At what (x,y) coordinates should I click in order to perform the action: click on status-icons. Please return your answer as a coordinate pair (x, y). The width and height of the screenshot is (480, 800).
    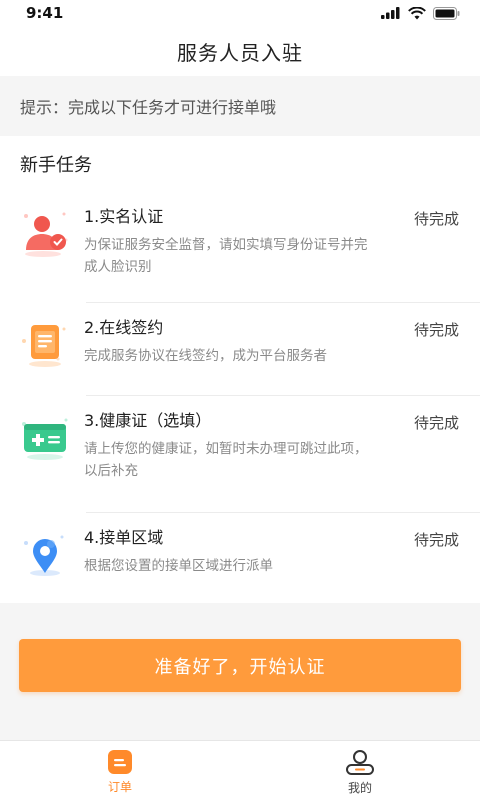
    Looking at the image, I should click on (420, 13).